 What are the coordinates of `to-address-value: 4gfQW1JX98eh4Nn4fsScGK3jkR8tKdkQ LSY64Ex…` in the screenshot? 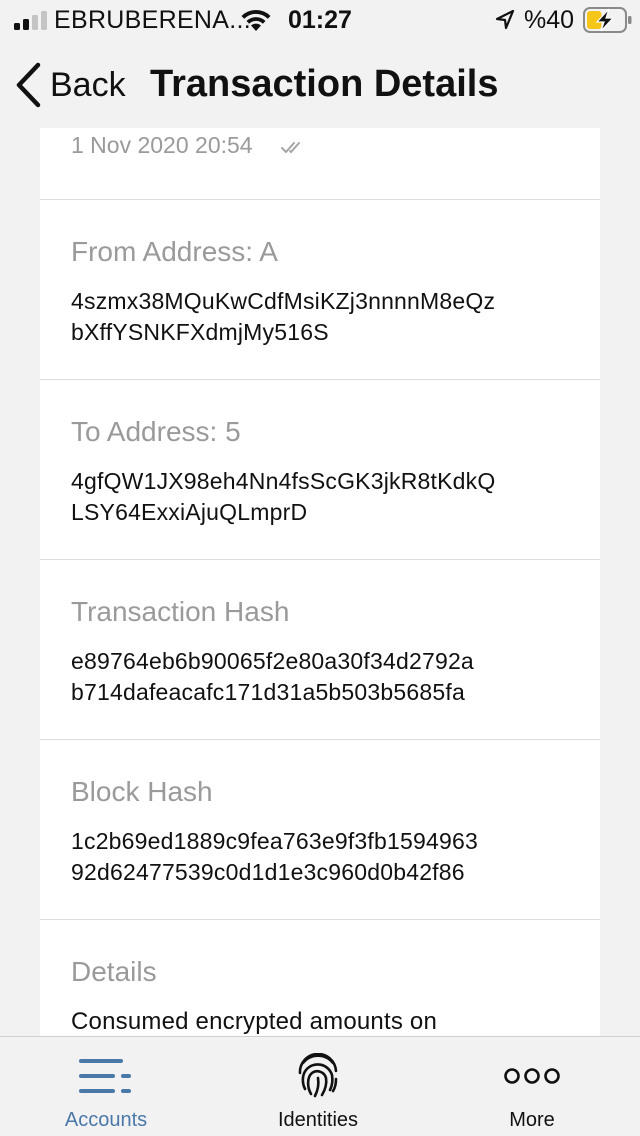 It's located at (326, 497).